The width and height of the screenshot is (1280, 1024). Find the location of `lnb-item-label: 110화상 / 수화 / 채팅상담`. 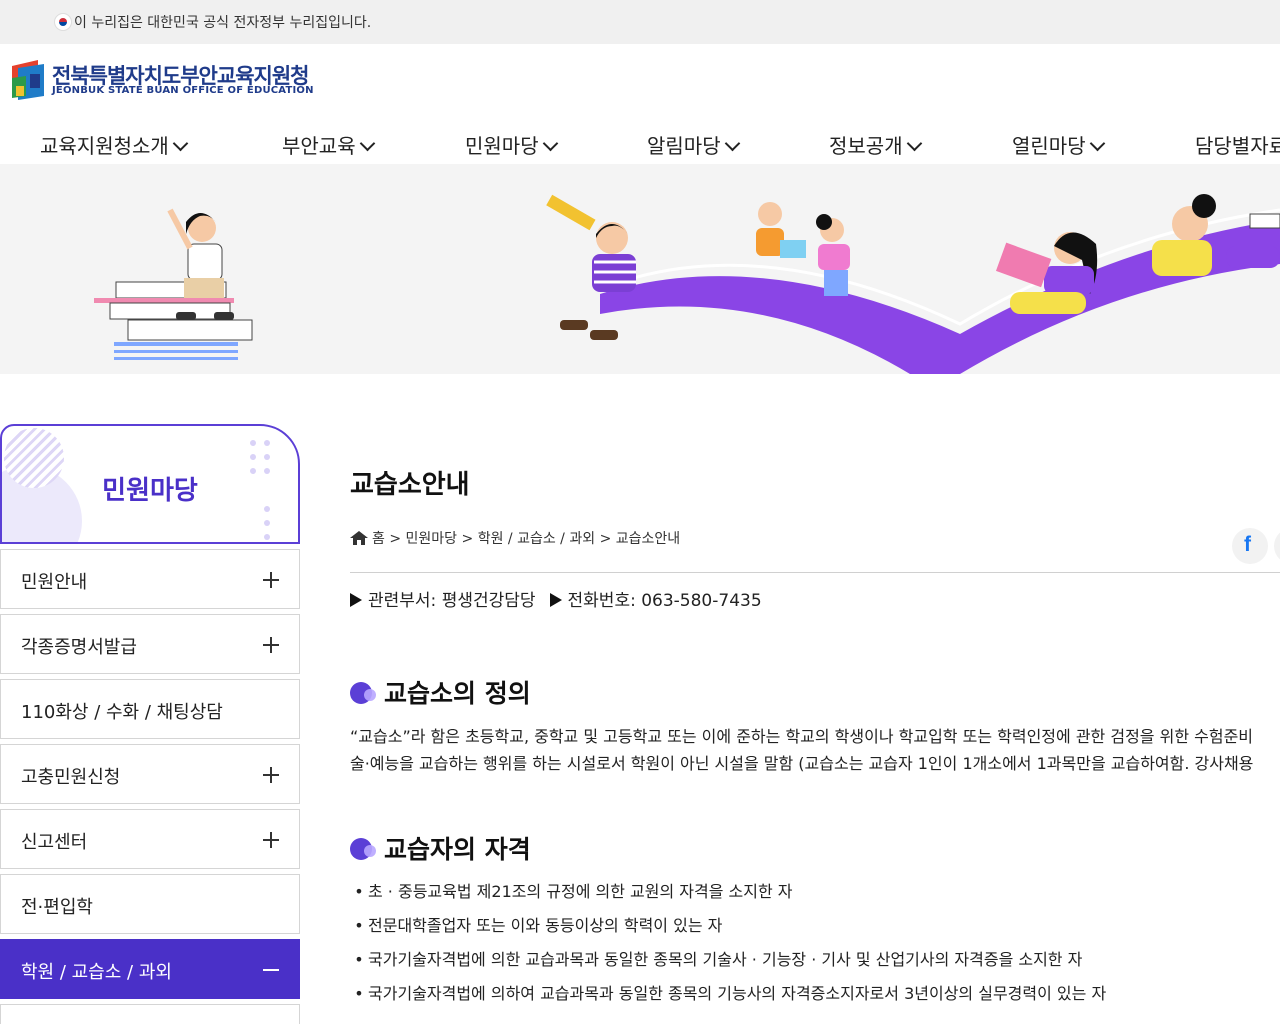

lnb-item-label: 110화상 / 수화 / 채팅상담 is located at coordinates (122, 712).